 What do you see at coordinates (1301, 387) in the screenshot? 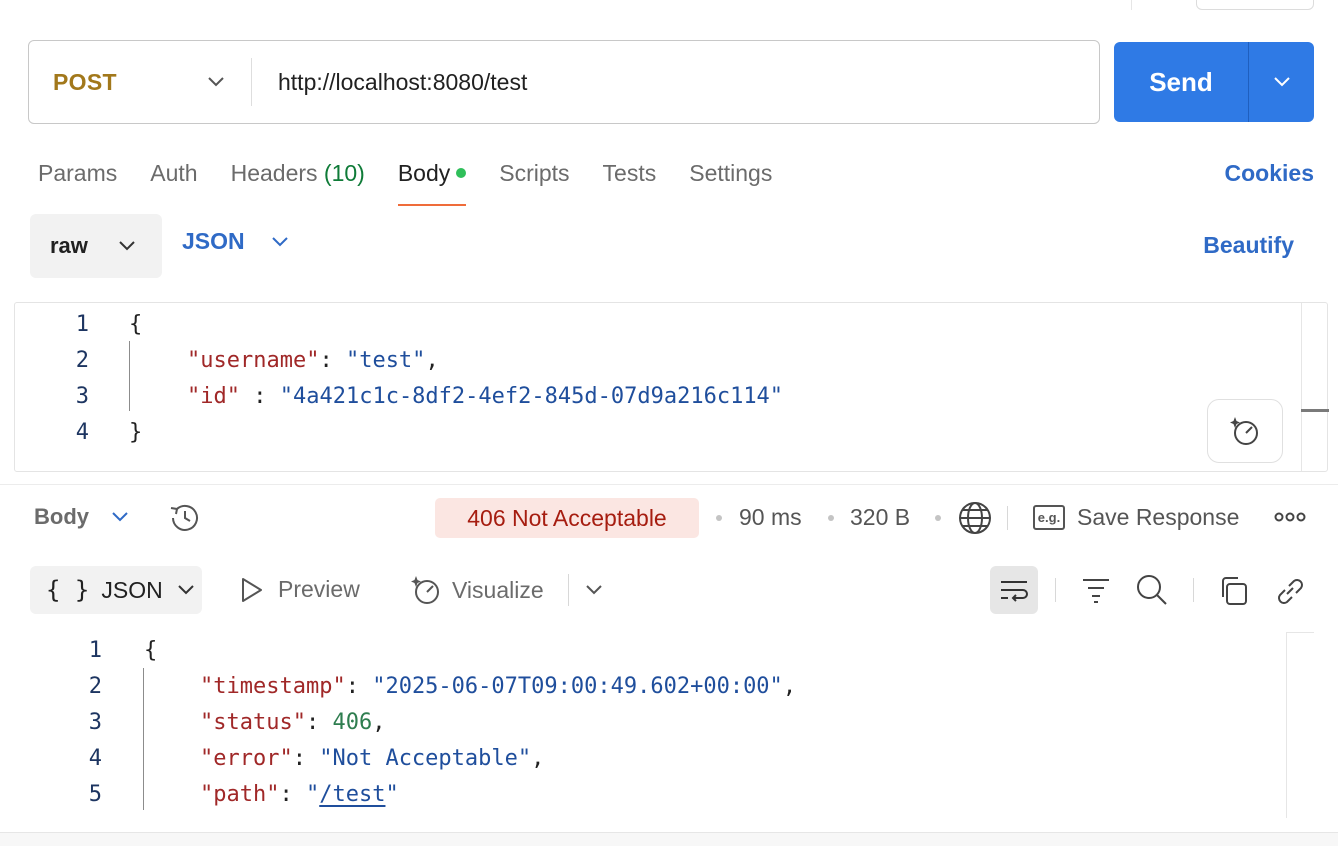
I see `editor-scrollbar-track` at bounding box center [1301, 387].